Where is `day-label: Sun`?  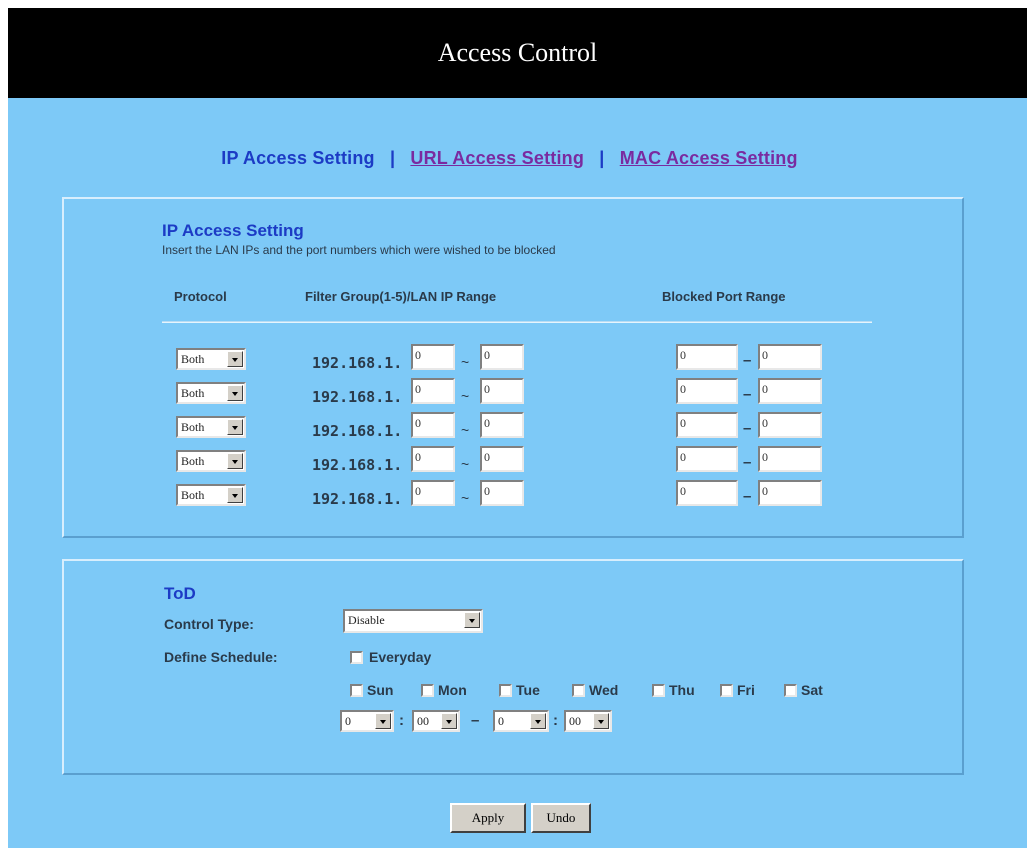
day-label: Sun is located at coordinates (380, 690).